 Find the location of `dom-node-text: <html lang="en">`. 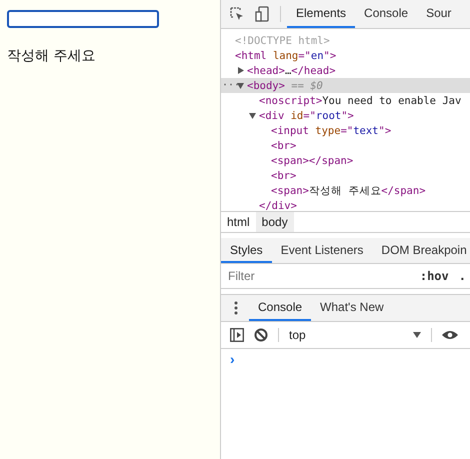

dom-node-text: <html lang="en"> is located at coordinates (285, 56).